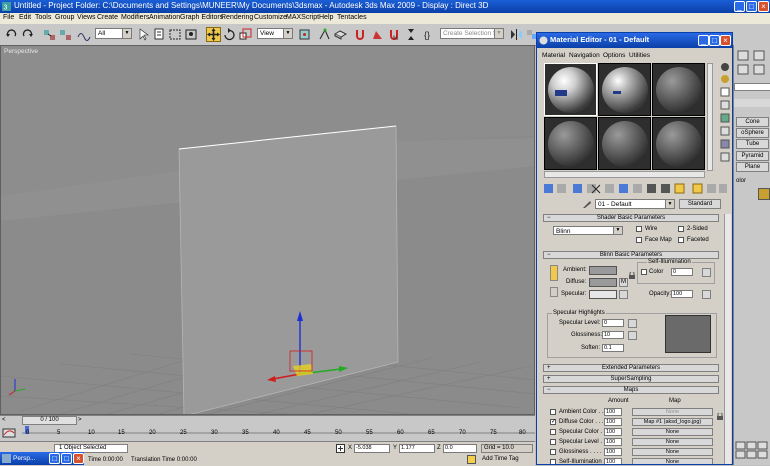 This screenshot has width=770, height=466. I want to click on maps-rollout: − Maps, so click(631, 390).